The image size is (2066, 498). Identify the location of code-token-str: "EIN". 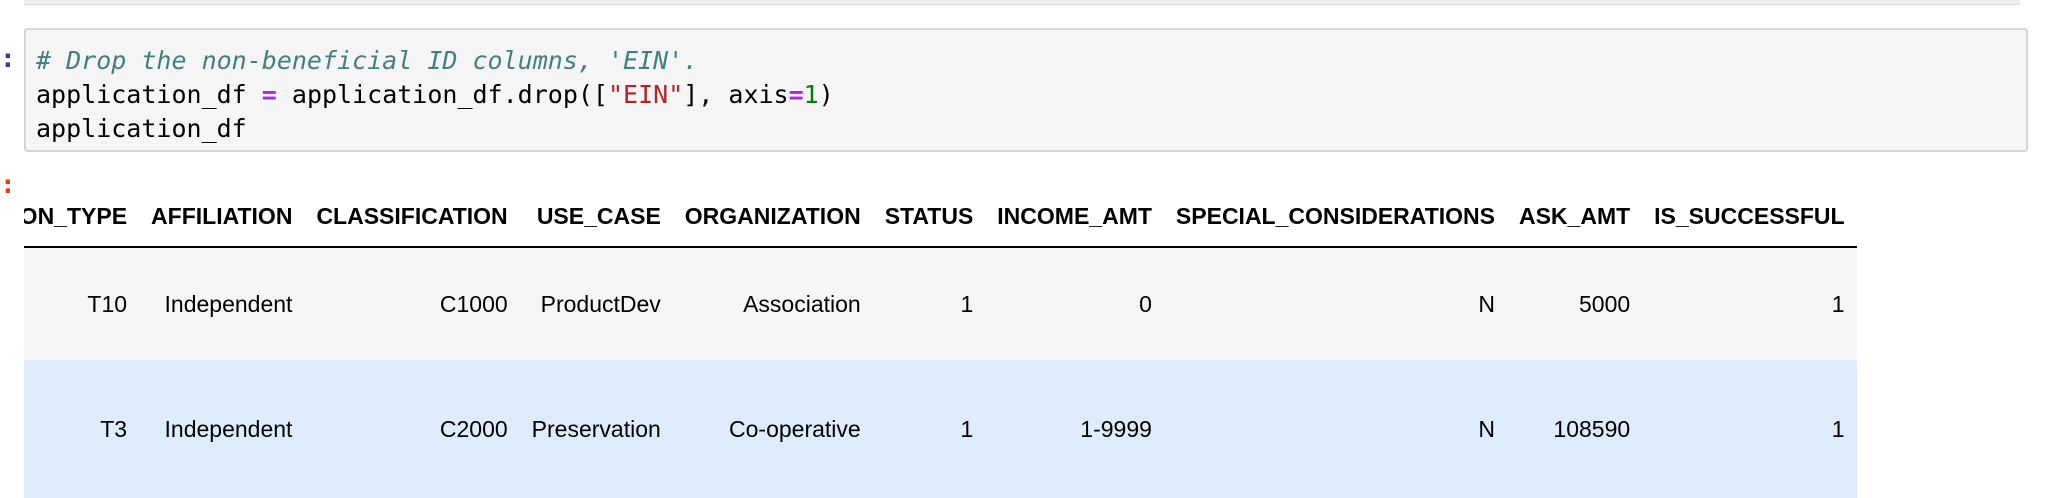
(645, 94).